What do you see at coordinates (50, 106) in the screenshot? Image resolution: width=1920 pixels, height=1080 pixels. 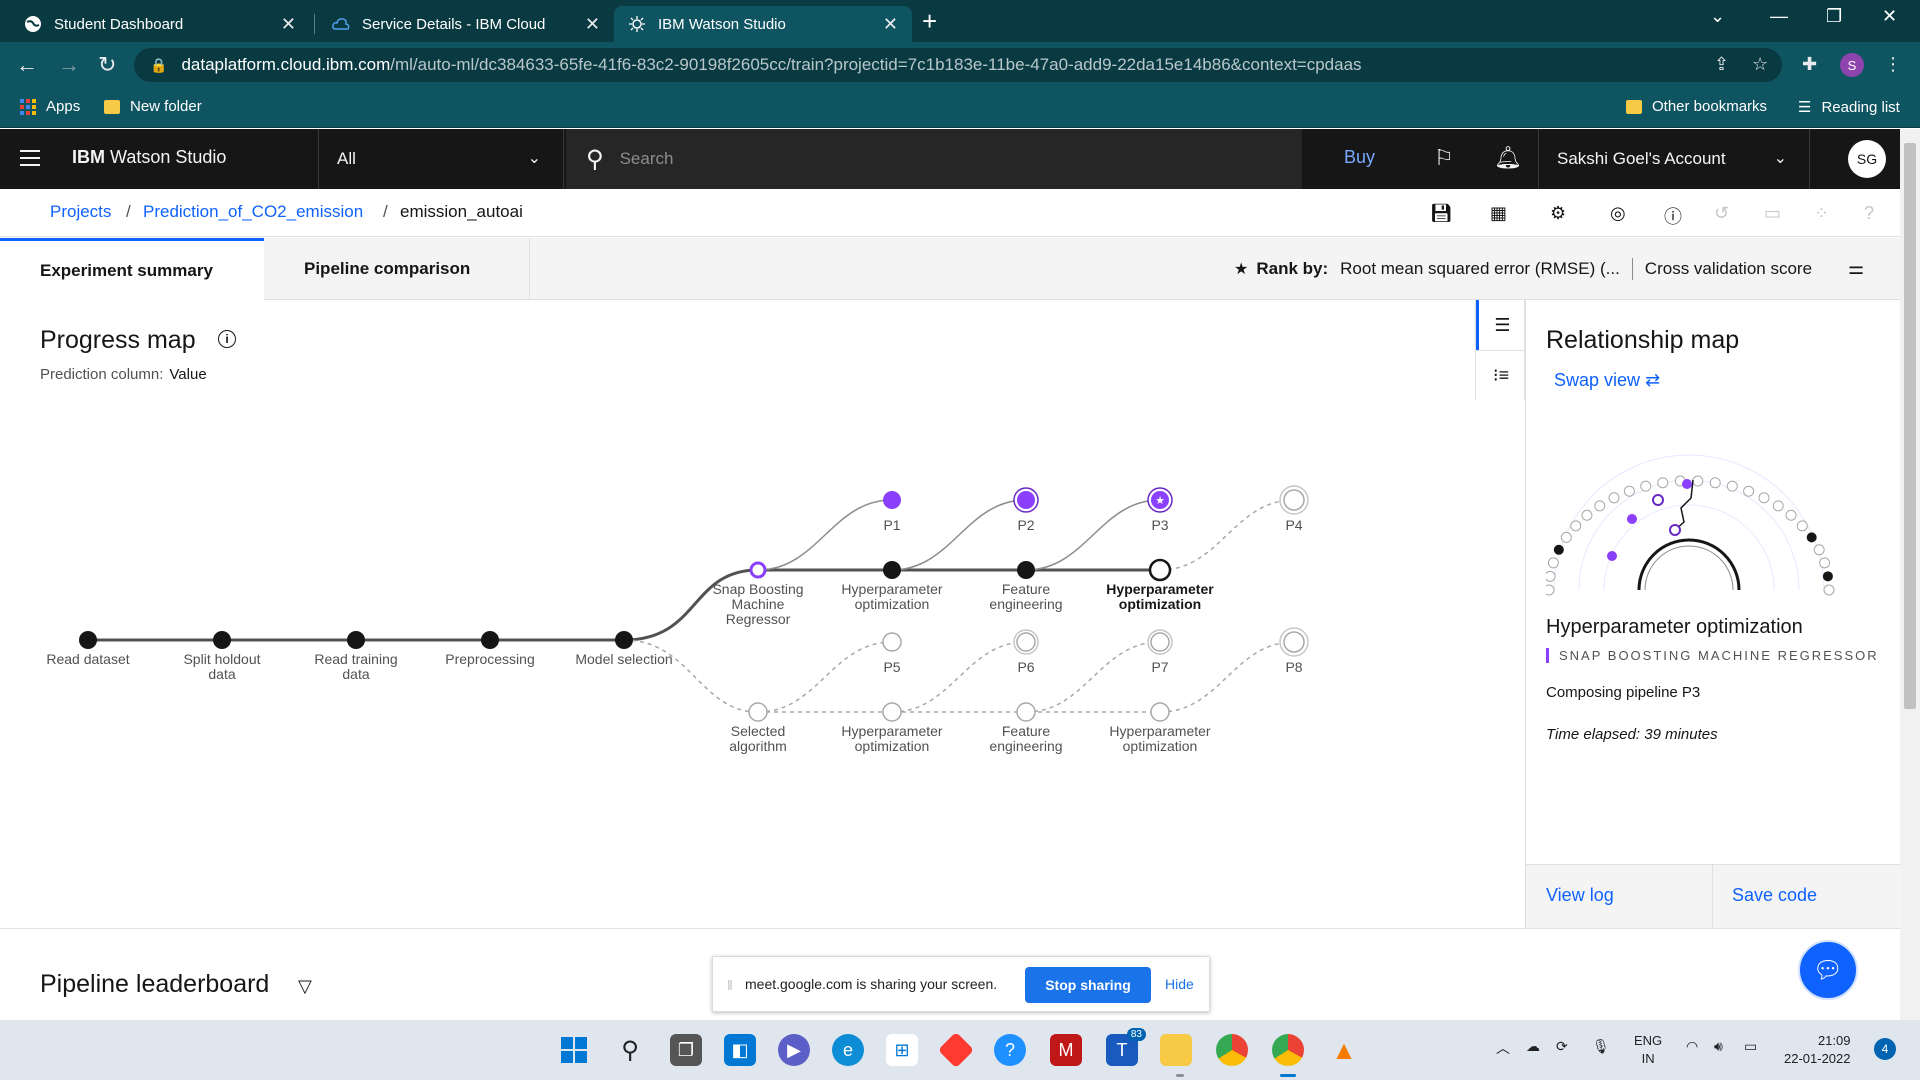 I see `bookmark-apps: Apps` at bounding box center [50, 106].